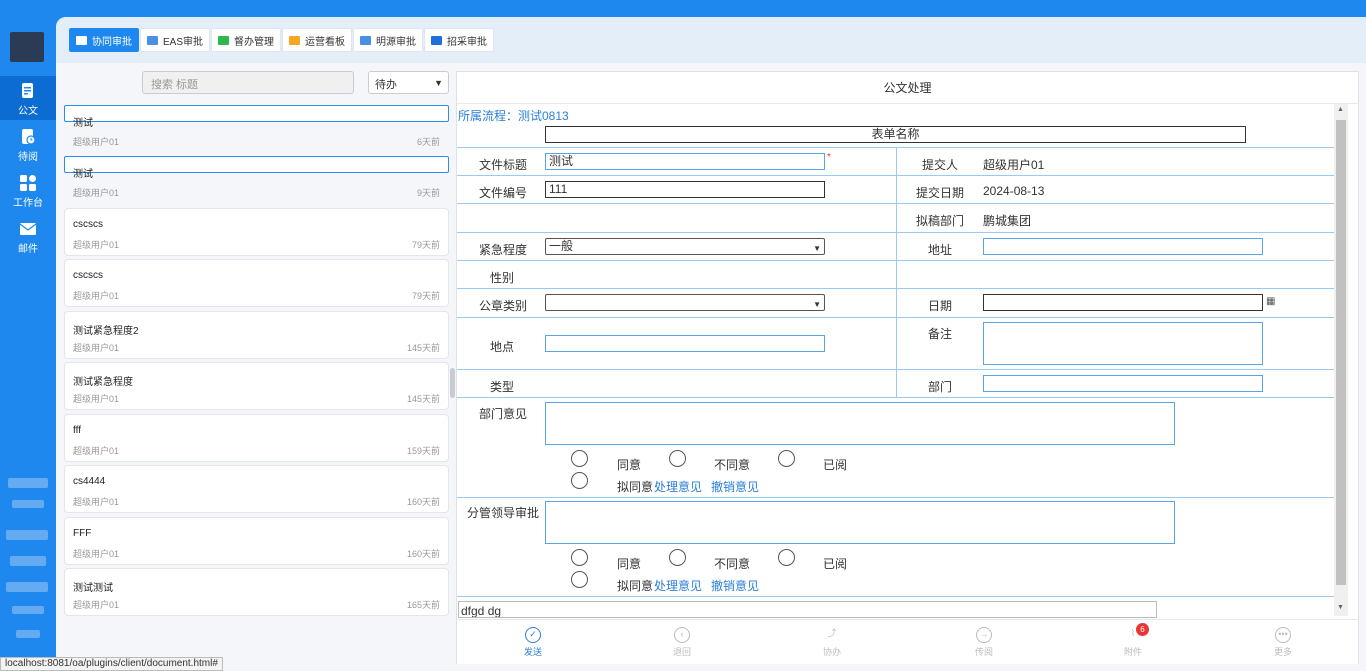 This screenshot has height=671, width=1366. Describe the element at coordinates (907, 641) in the screenshot. I see `action-bar: ✓ 发送 ‹ 退回 ⤴ 协办 → 传阅 ⌇ 附件 6 ••• 更多` at that location.